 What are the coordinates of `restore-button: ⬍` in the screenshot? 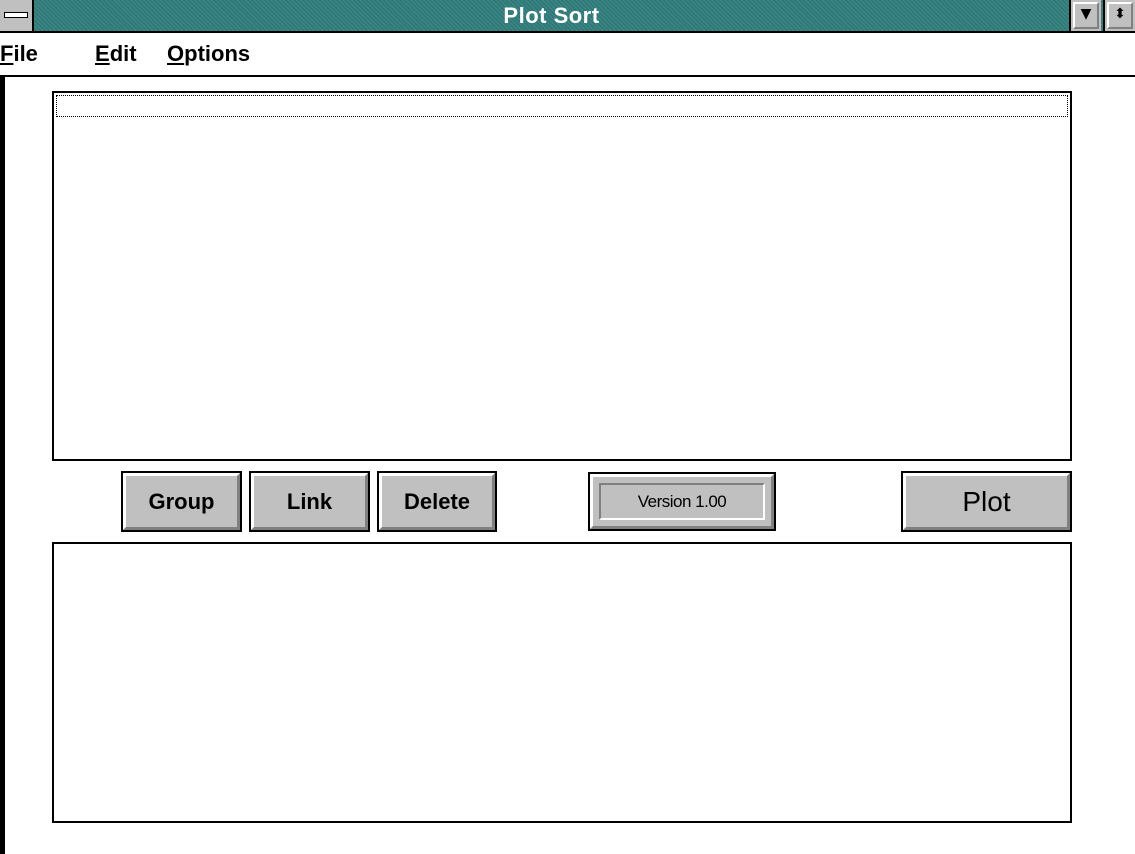 It's located at (1119, 15).